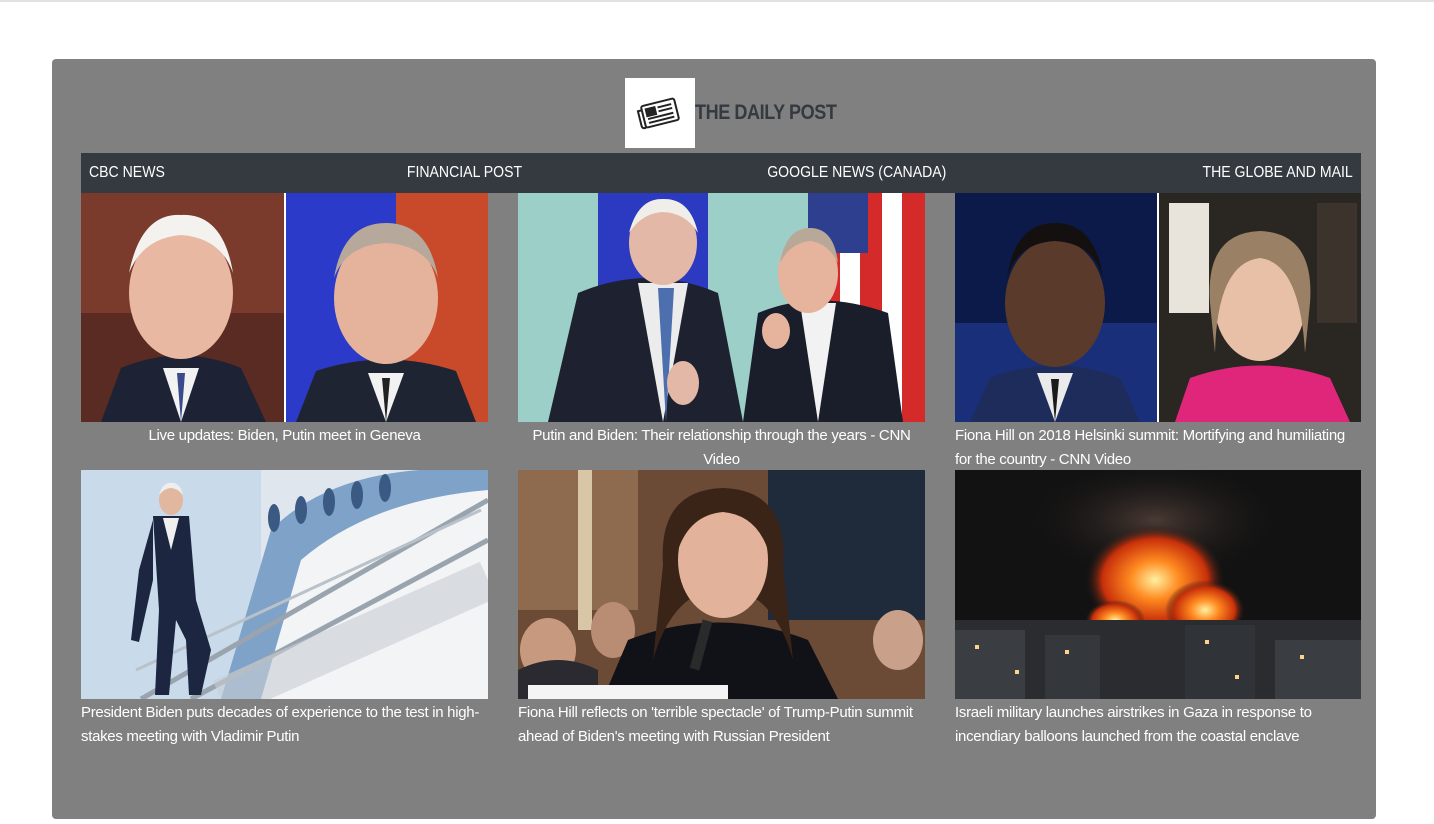 This screenshot has height=824, width=1434. I want to click on newspaper-icon, so click(658, 113).